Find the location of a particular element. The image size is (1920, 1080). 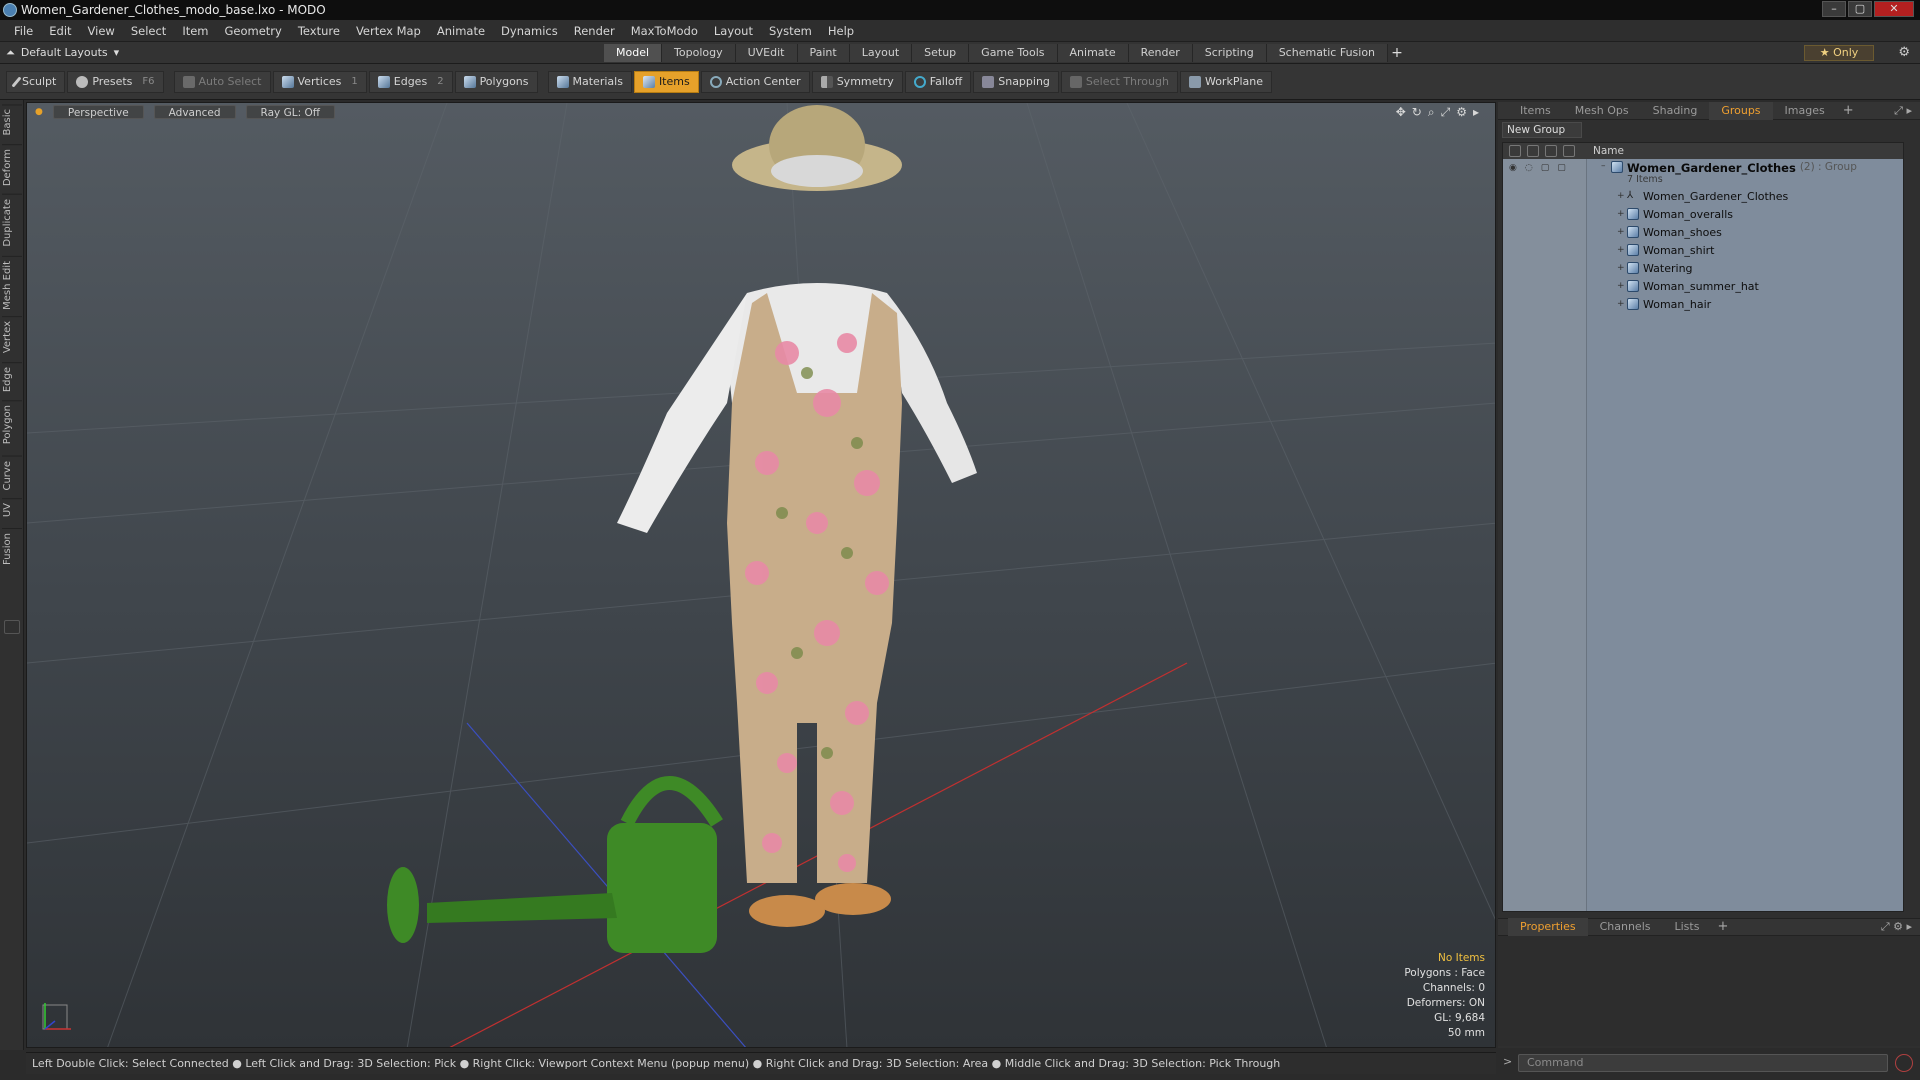

tab-animate: Animate is located at coordinates (1093, 53).